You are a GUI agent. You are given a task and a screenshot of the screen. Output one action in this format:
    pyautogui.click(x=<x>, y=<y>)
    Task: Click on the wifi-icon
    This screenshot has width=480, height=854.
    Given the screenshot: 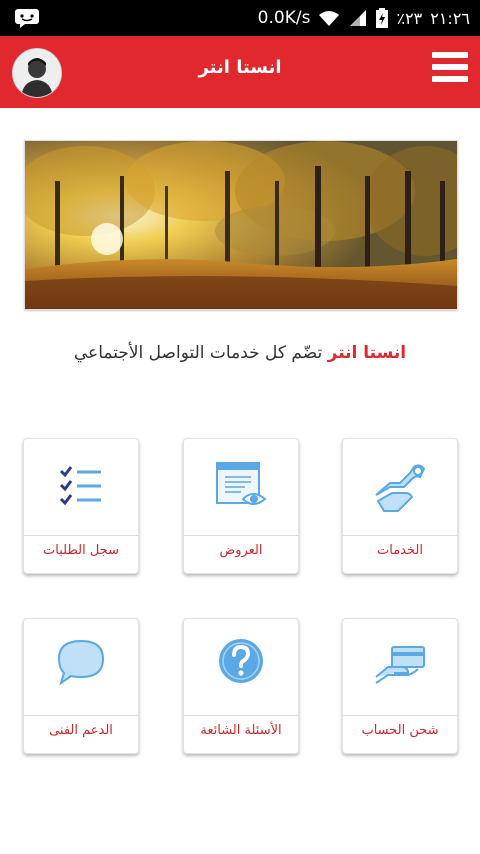 What is the action you would take?
    pyautogui.click(x=329, y=18)
    